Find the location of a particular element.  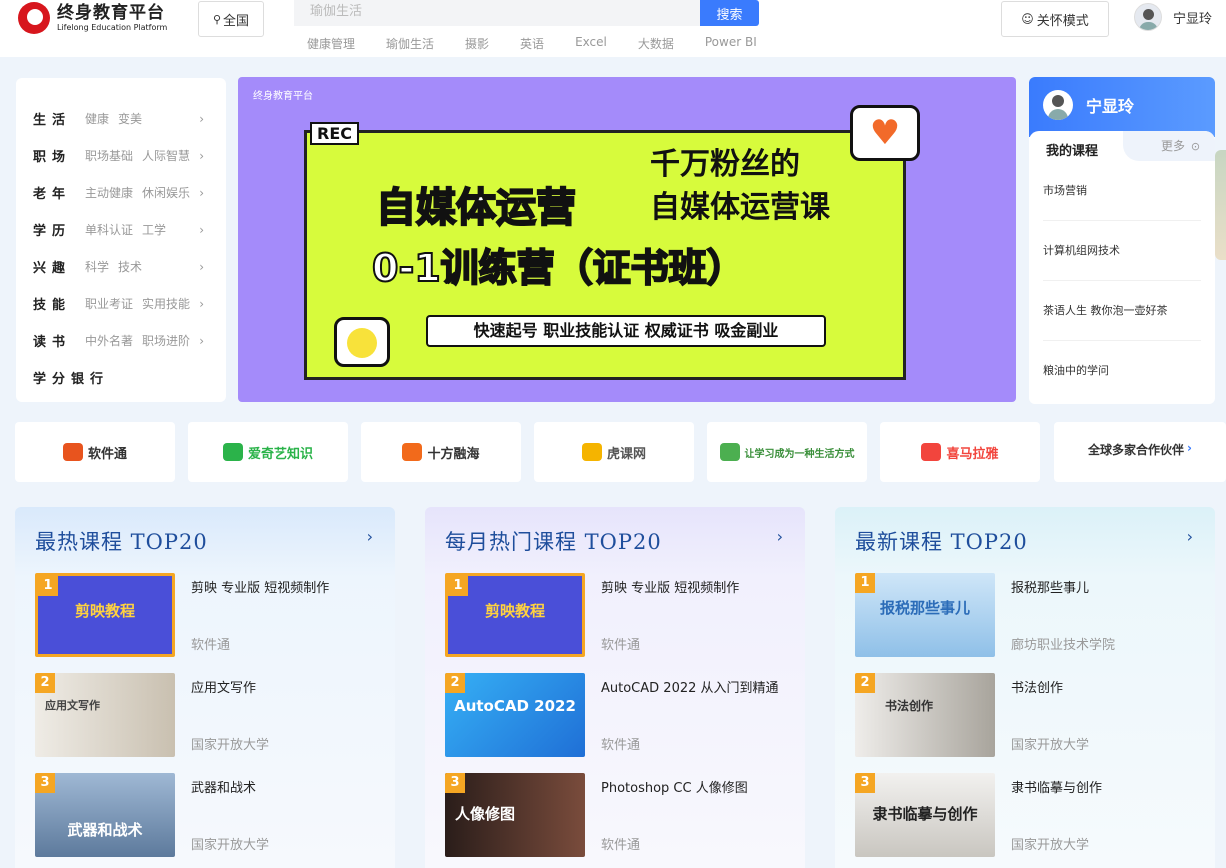

course-thumbnail: 3 人像修图 is located at coordinates (515, 815).